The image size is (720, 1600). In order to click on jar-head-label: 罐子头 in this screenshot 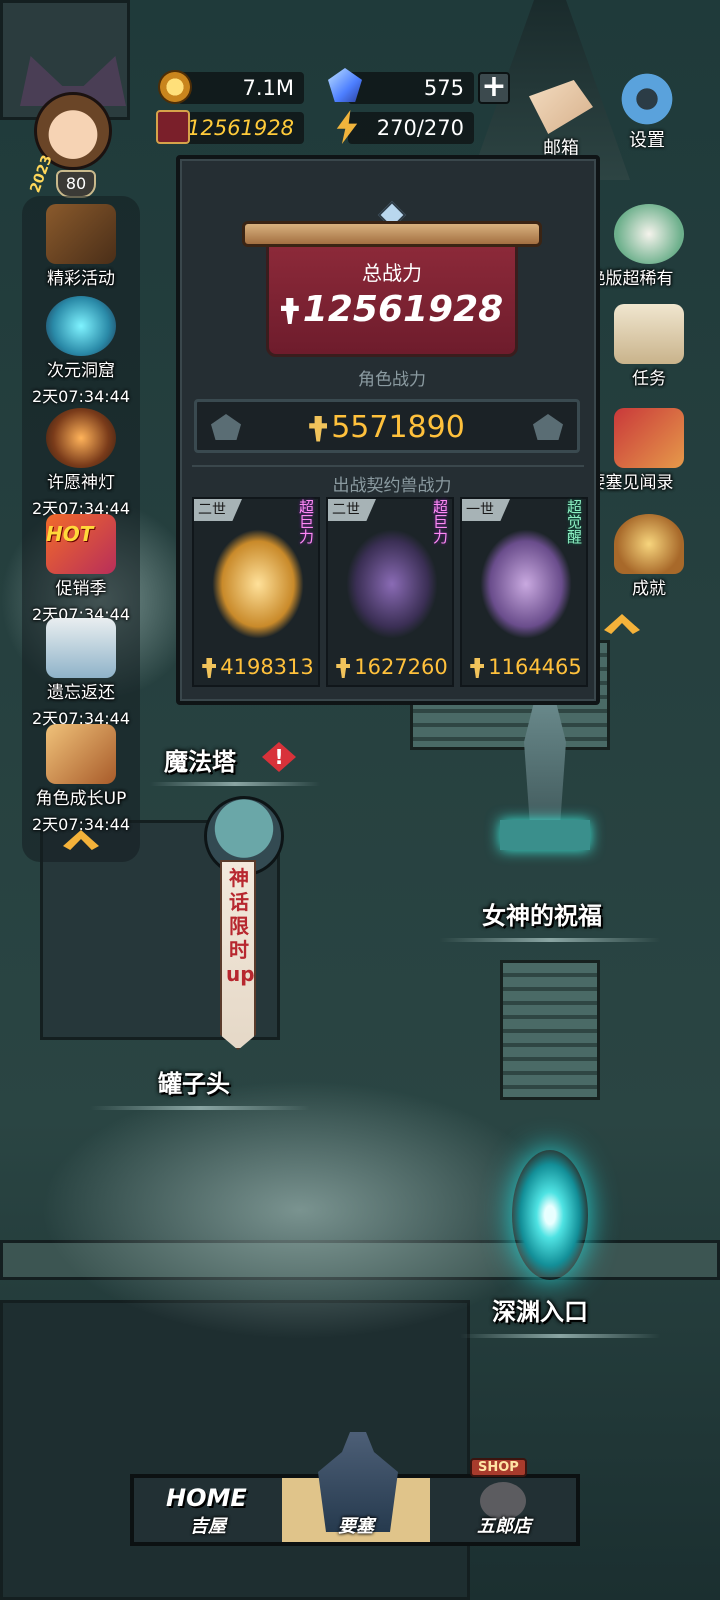, I will do `click(194, 1081)`.